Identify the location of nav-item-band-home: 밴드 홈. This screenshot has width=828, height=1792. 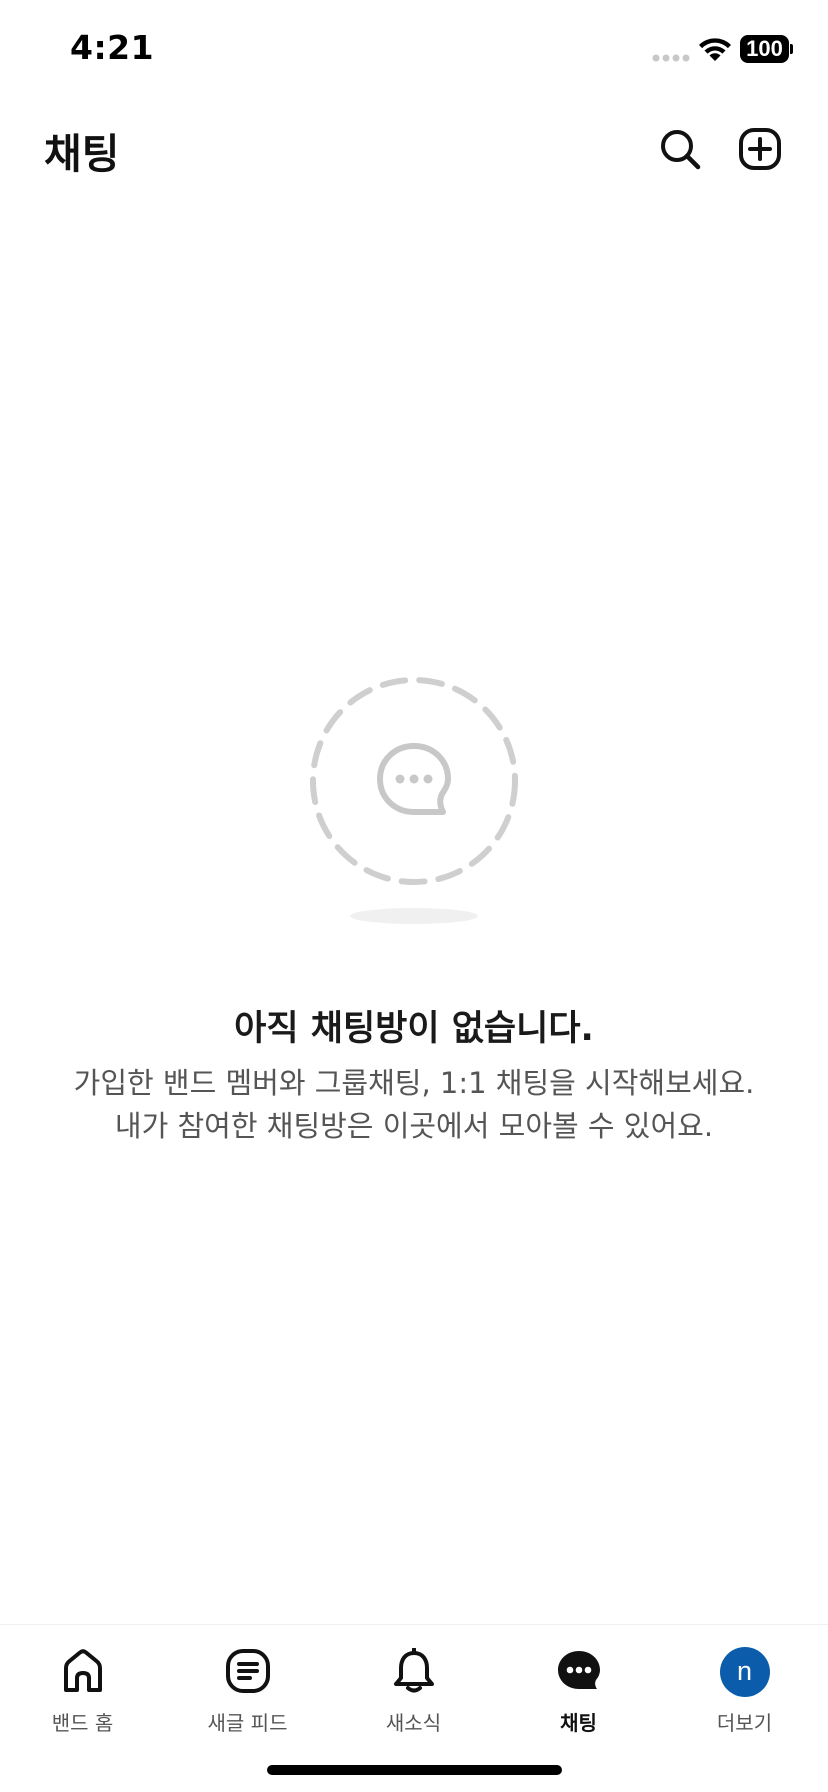
(82, 1687).